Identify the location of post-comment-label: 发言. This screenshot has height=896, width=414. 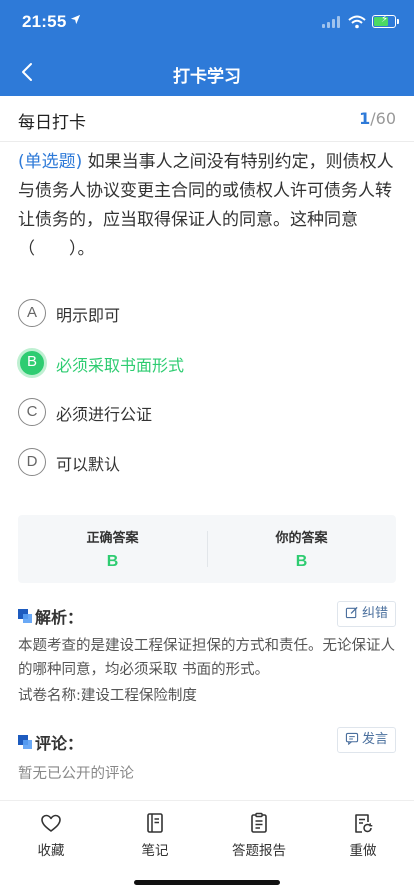
(374, 739).